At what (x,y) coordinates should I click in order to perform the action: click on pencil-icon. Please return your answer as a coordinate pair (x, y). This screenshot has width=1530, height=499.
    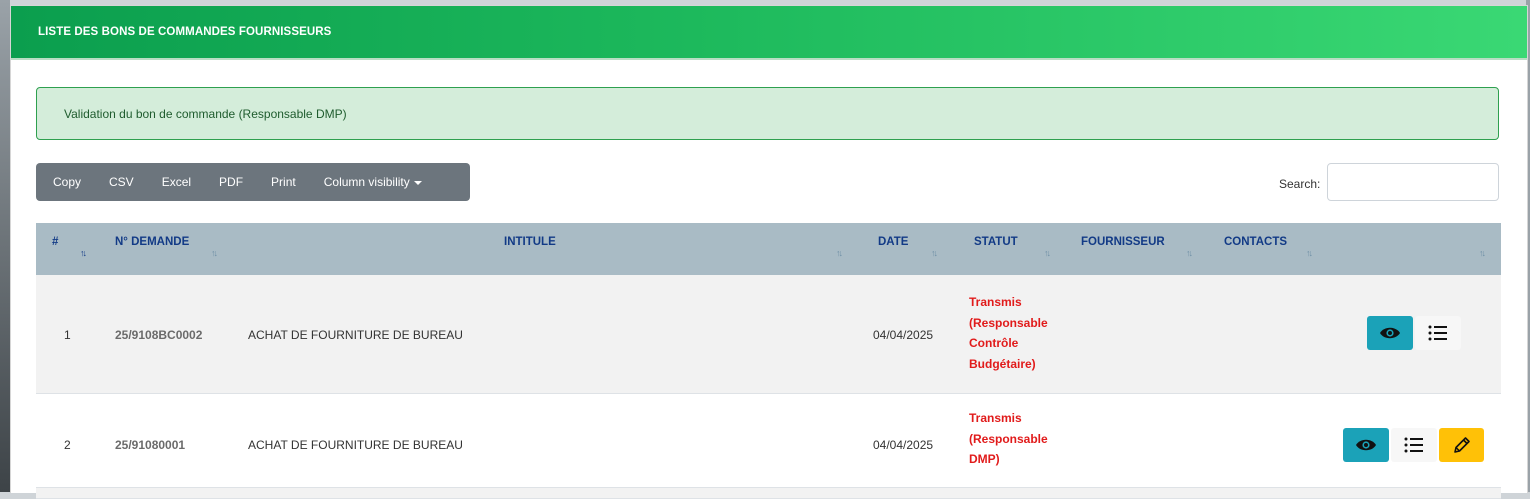
    Looking at the image, I should click on (1461, 445).